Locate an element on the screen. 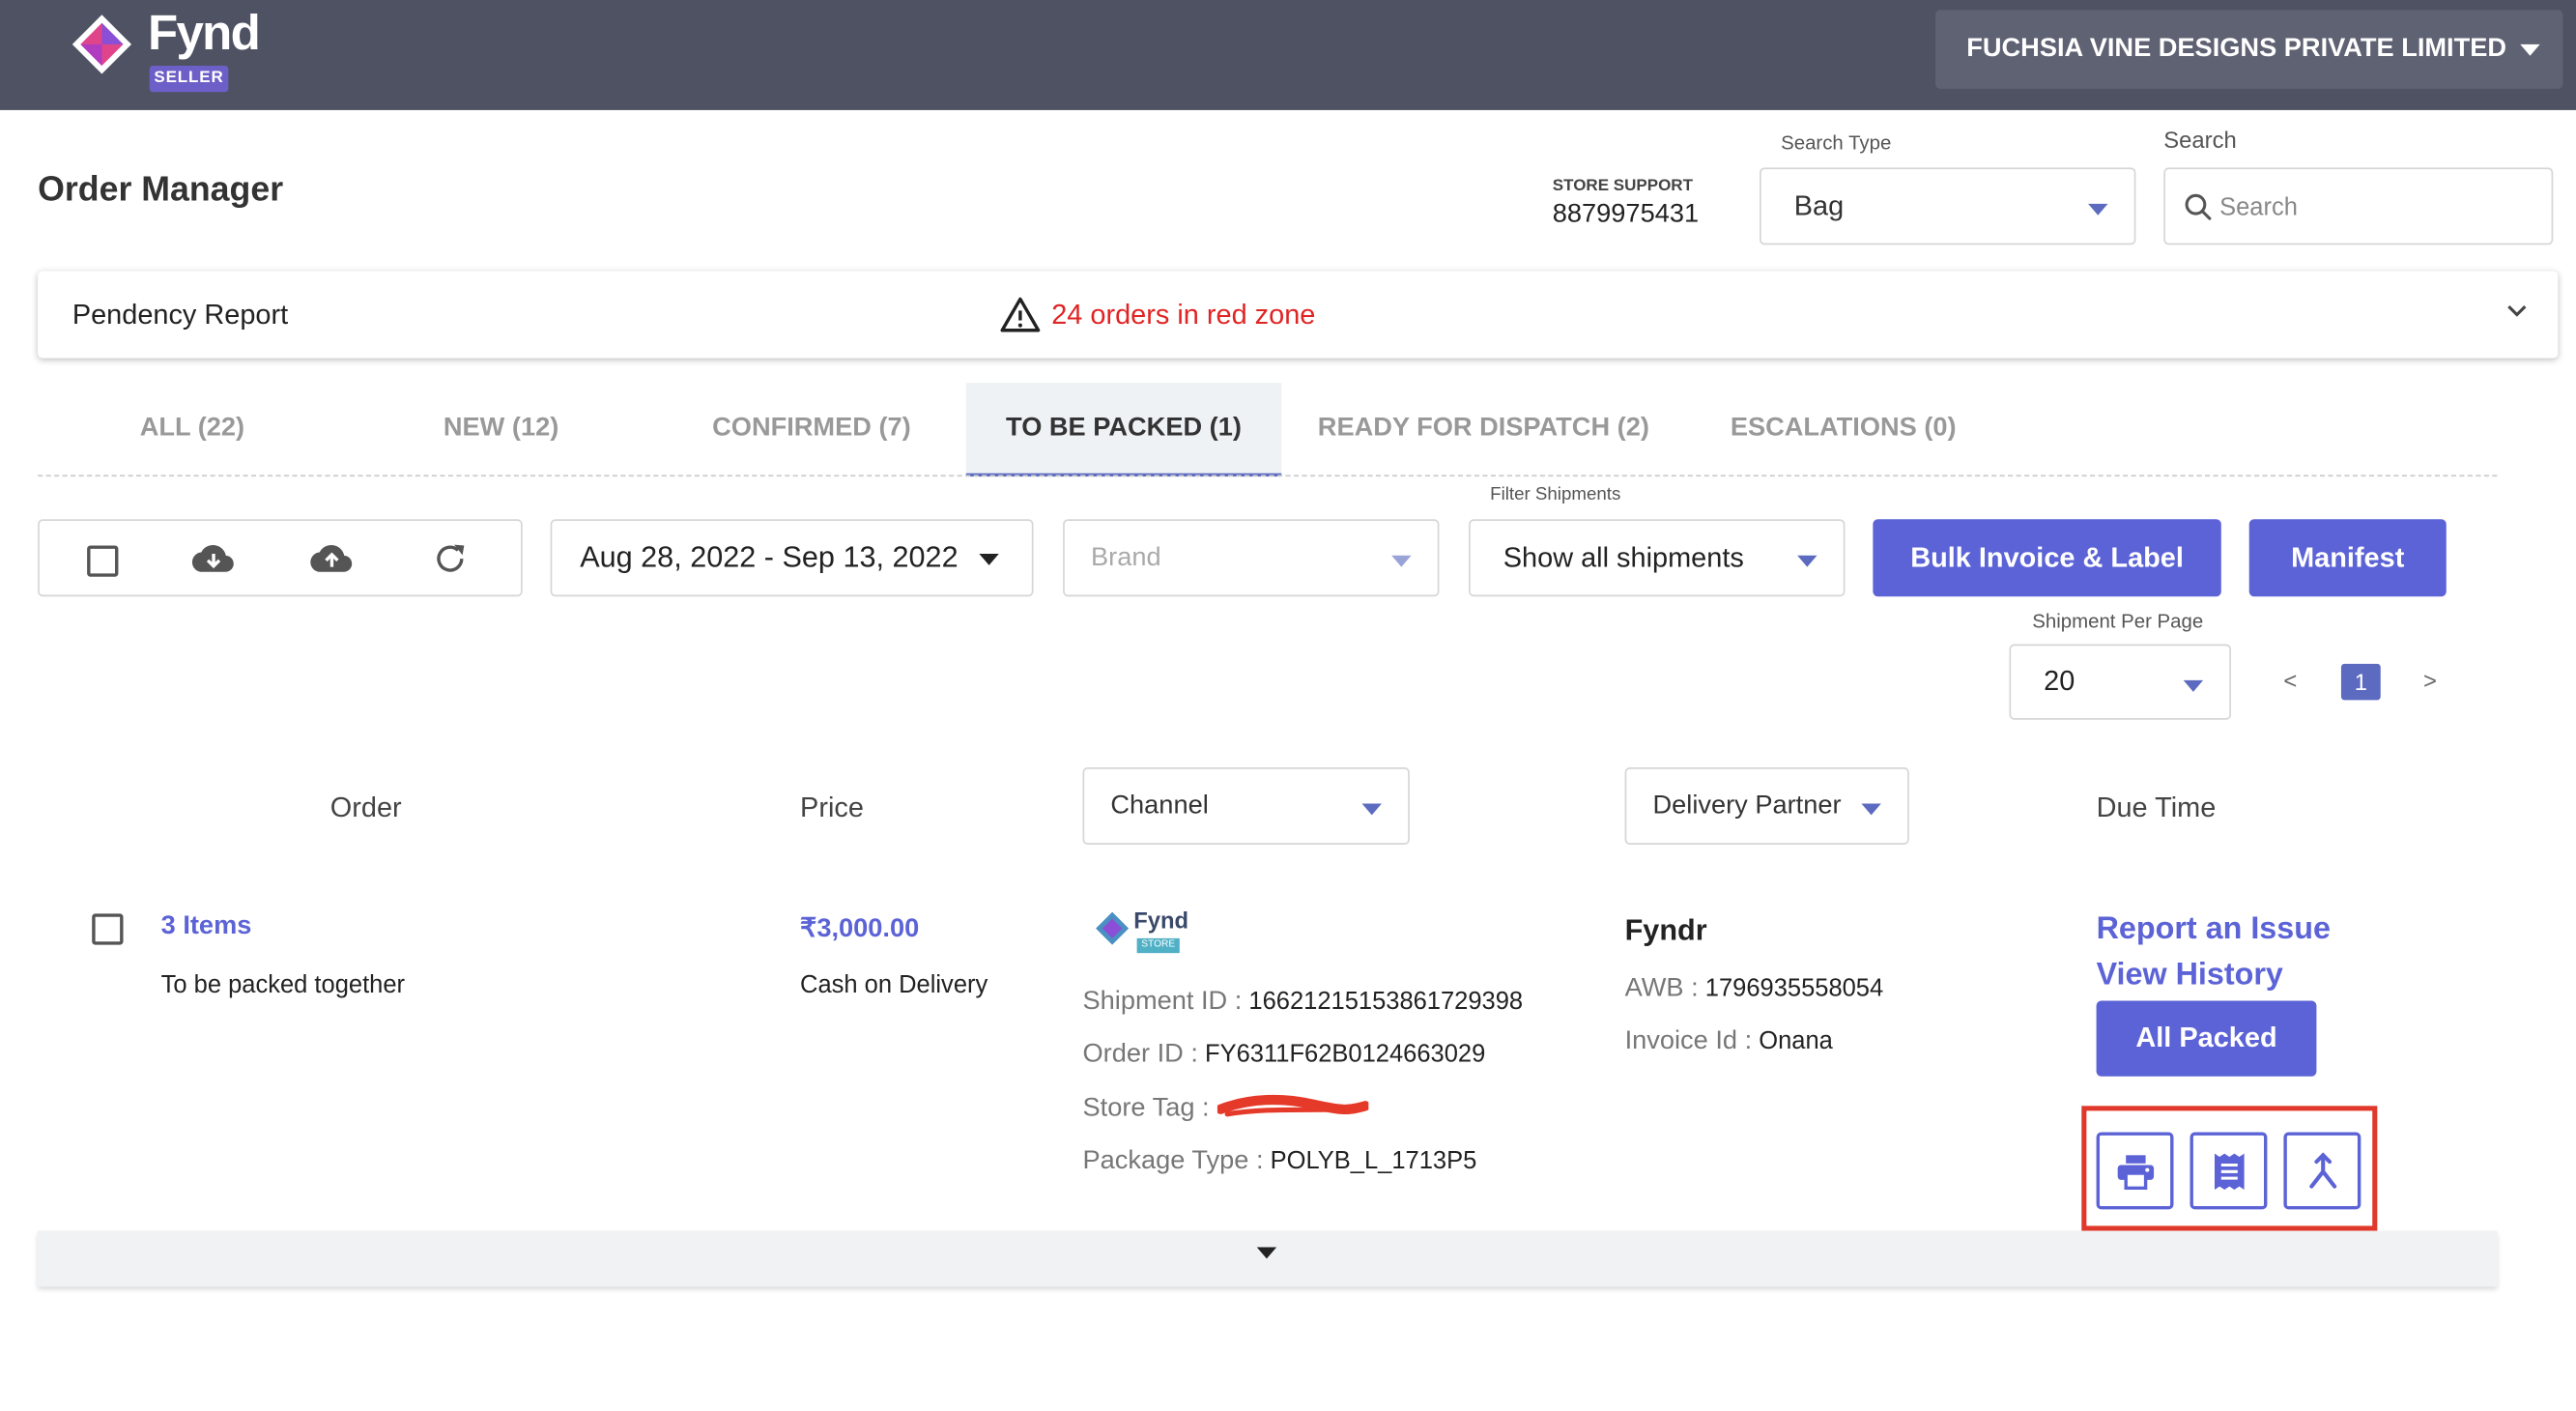 The height and width of the screenshot is (1411, 2576). delivery-partner-label: Delivery Partner is located at coordinates (1747, 805).